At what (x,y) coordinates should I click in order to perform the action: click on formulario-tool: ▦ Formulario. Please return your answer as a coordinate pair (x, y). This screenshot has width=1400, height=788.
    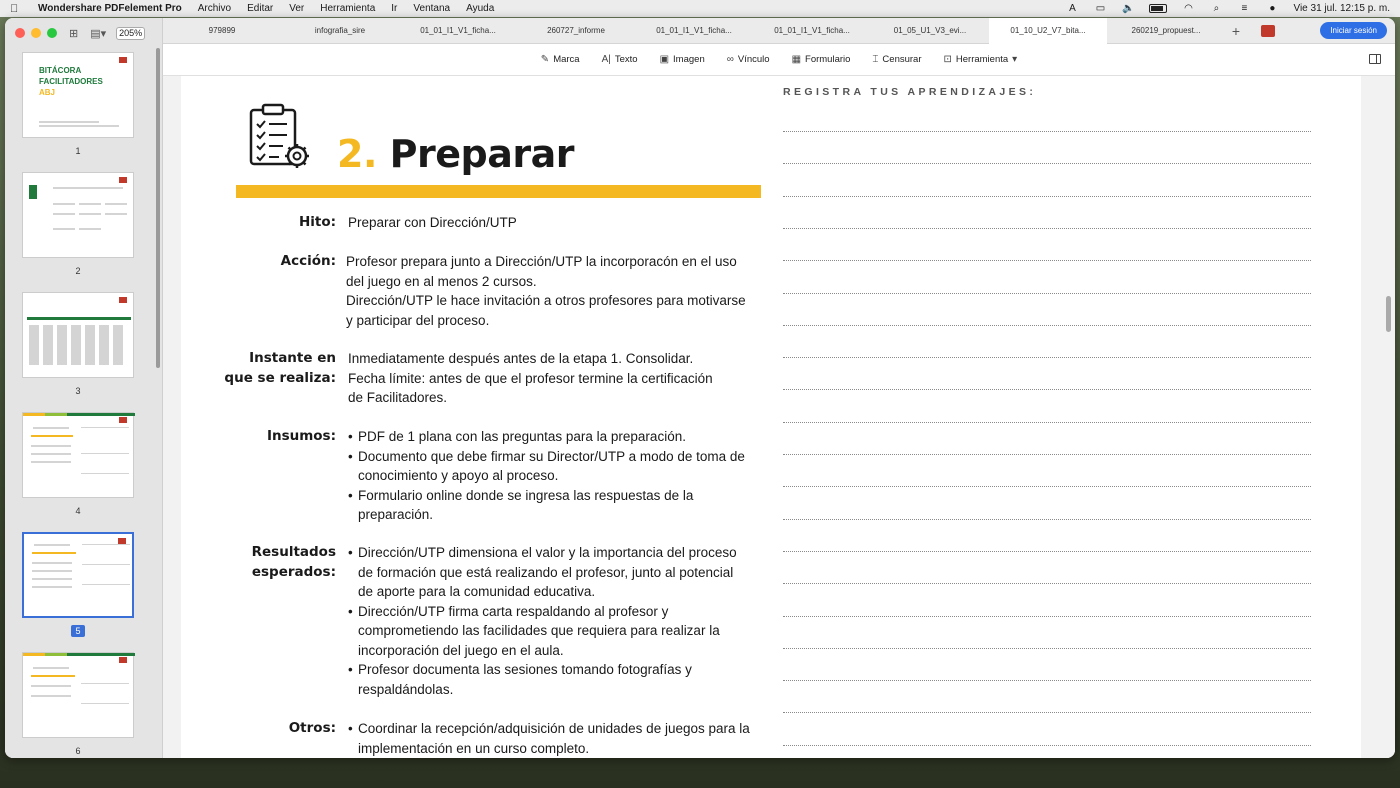
    Looking at the image, I should click on (821, 59).